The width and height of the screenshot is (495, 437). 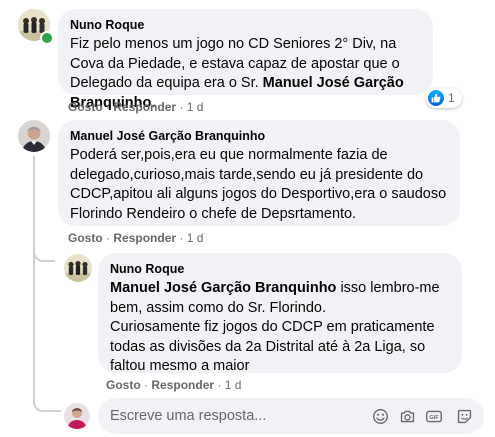 I want to click on thread-line, so click(x=34, y=280).